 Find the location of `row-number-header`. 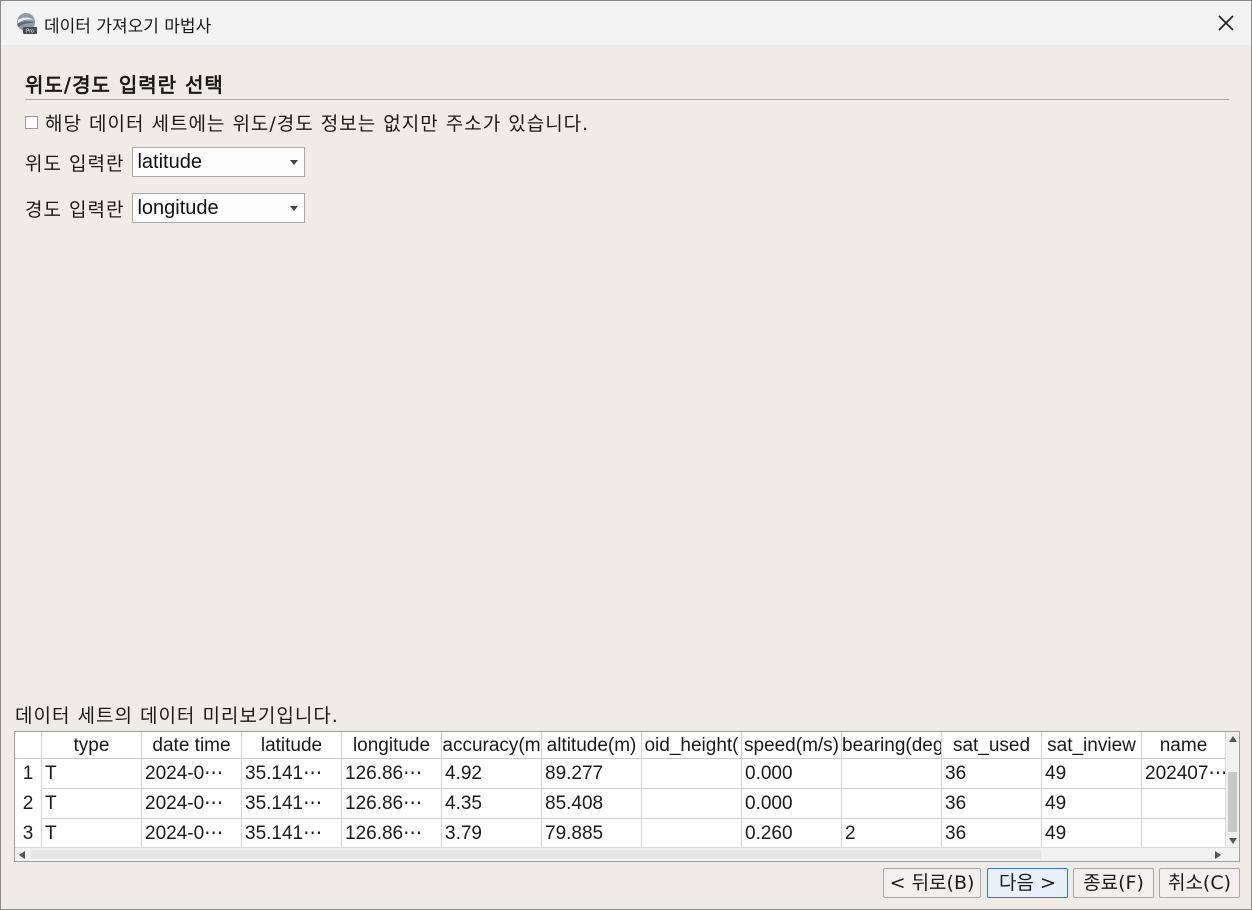

row-number-header is located at coordinates (28, 745).